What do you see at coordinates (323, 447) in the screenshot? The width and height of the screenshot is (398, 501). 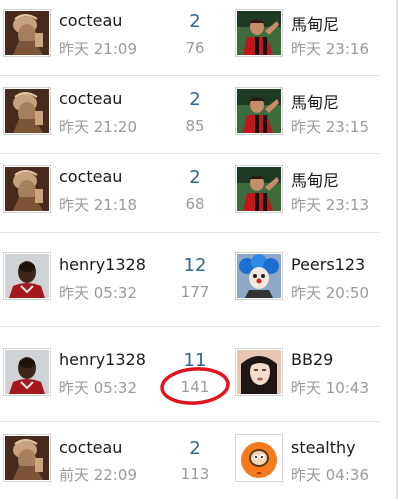 I see `last-poster-name-link: stealthy` at bounding box center [323, 447].